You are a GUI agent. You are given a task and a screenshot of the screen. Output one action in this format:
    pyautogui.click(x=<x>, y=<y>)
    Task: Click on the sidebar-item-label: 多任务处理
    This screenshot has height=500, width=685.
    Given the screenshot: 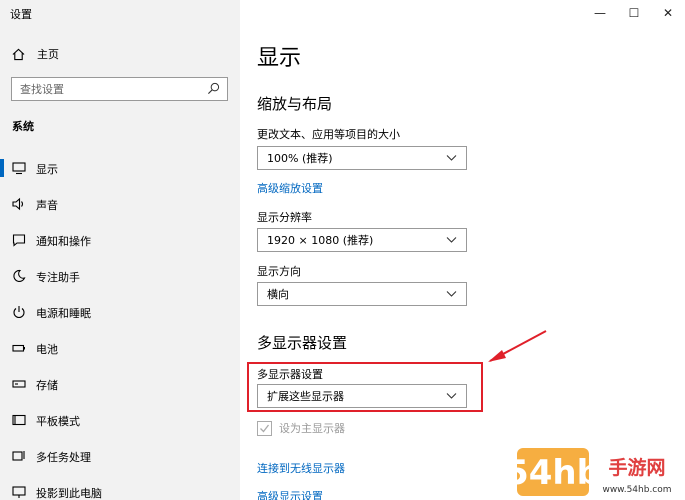 What is the action you would take?
    pyautogui.click(x=63, y=457)
    